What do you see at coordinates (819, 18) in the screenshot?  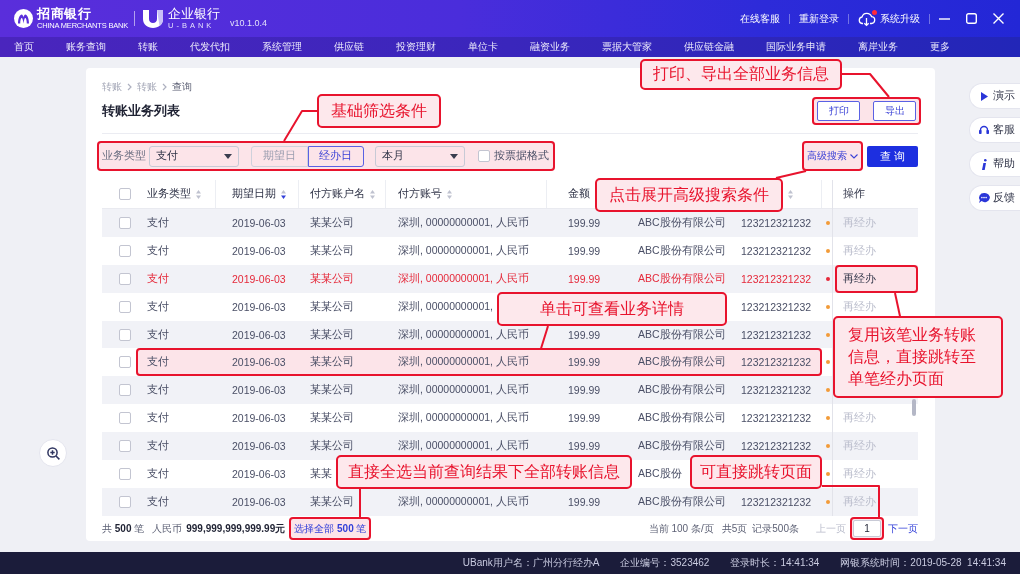 I see `header-link: 重新登录` at bounding box center [819, 18].